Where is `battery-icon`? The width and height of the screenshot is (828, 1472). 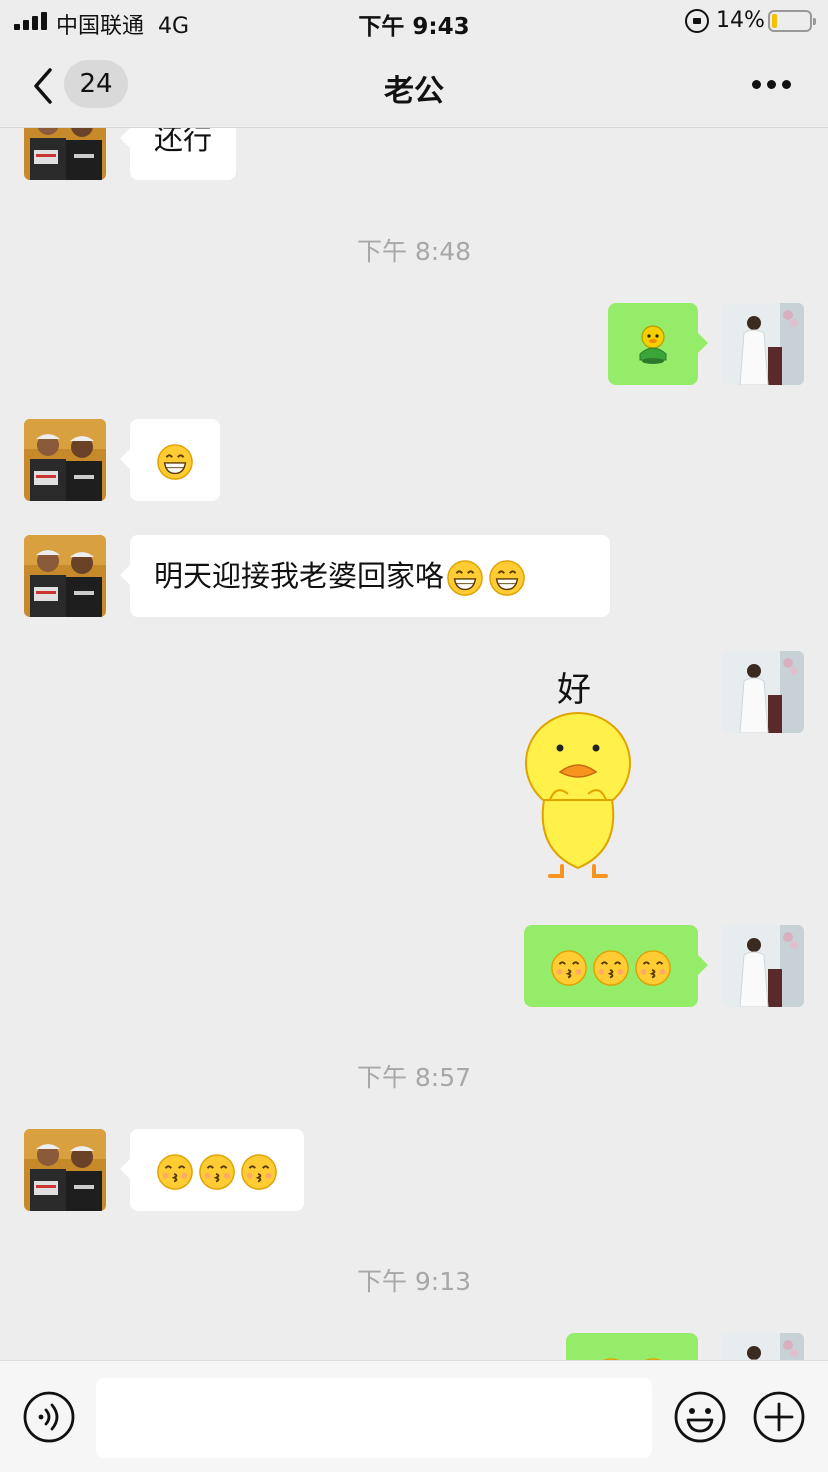
battery-icon is located at coordinates (792, 21).